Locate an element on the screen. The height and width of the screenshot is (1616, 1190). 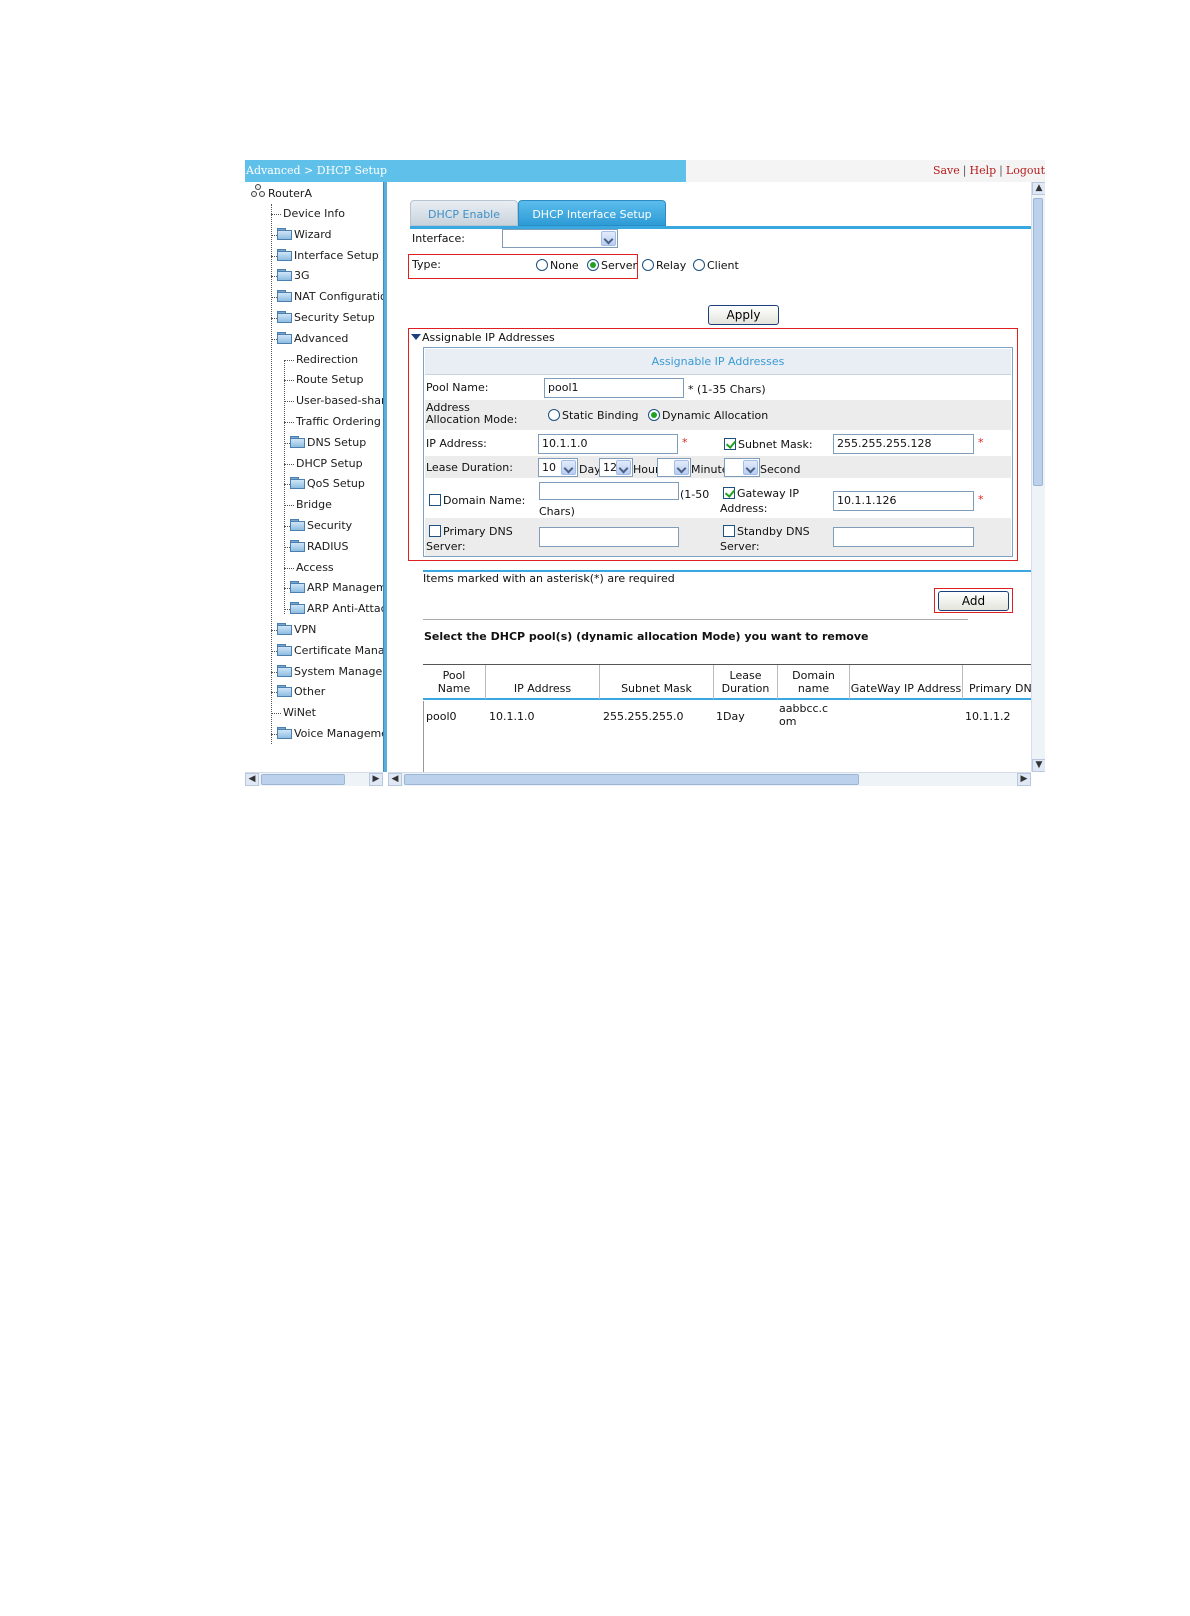
gateway-field: Gateway IP is located at coordinates (761, 493).